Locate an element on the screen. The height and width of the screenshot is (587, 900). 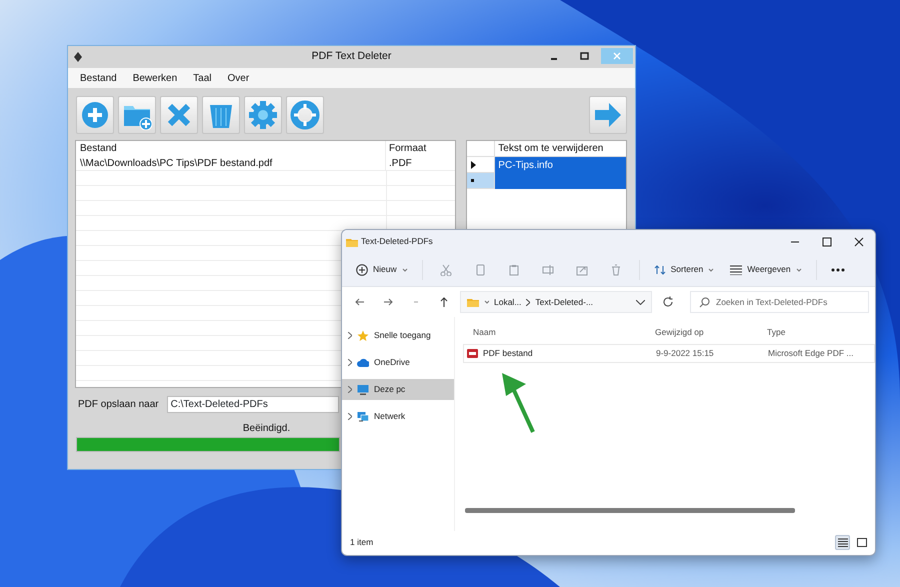
menu-item: Taal is located at coordinates (202, 78).